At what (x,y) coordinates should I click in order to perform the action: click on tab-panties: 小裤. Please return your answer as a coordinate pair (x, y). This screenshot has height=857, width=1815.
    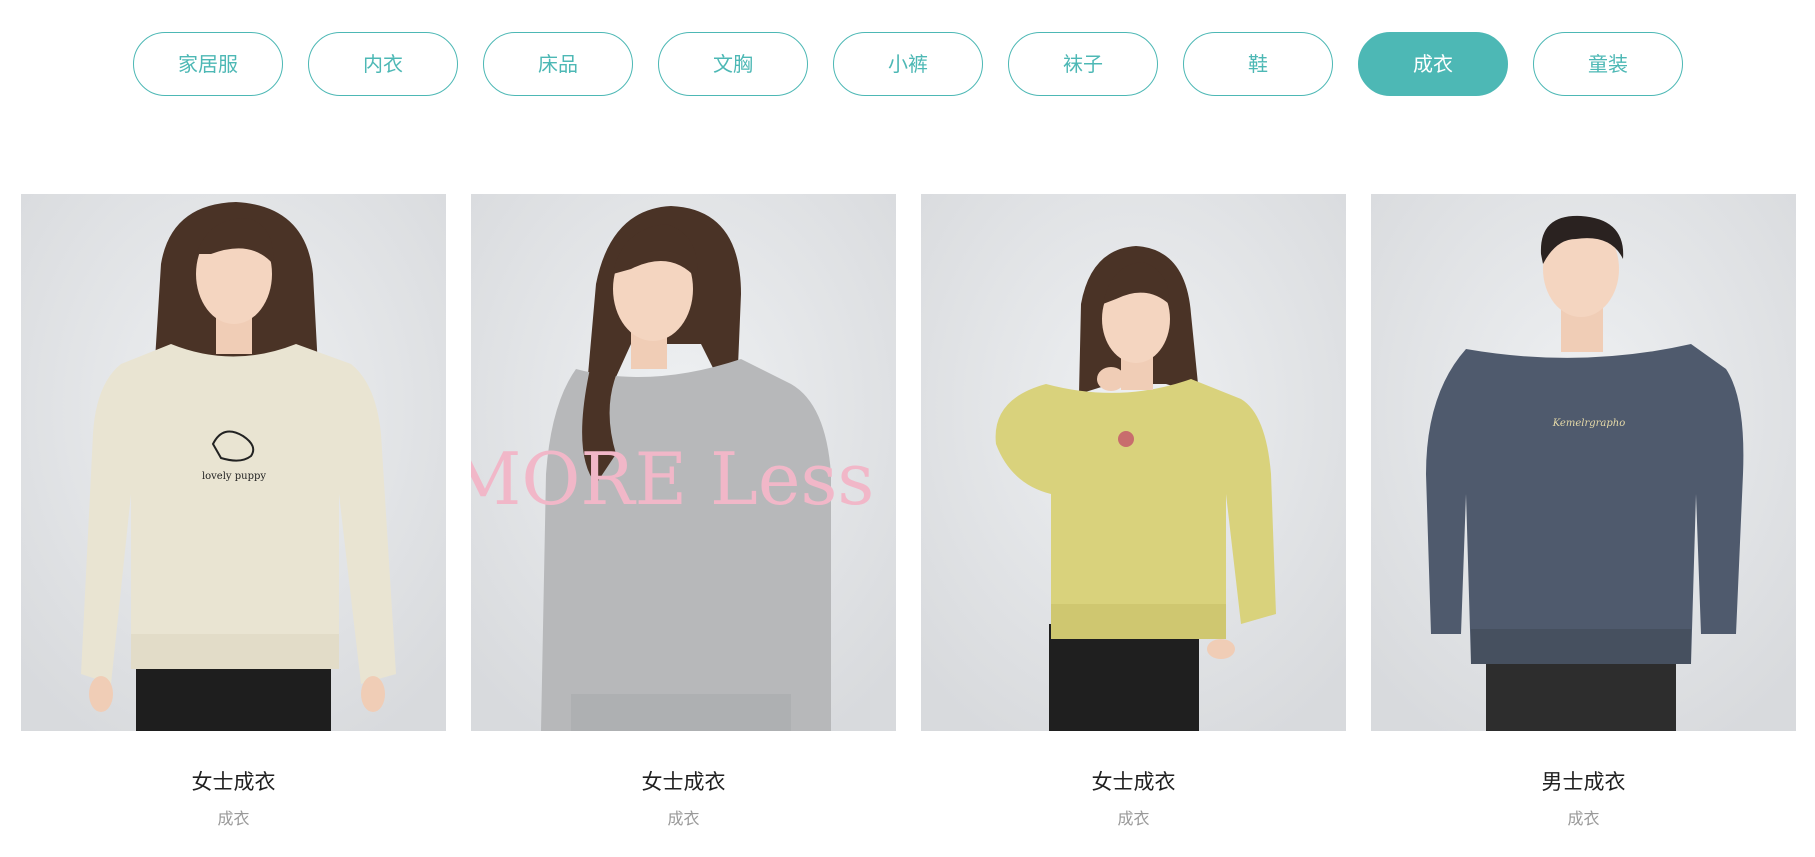
    Looking at the image, I should click on (908, 64).